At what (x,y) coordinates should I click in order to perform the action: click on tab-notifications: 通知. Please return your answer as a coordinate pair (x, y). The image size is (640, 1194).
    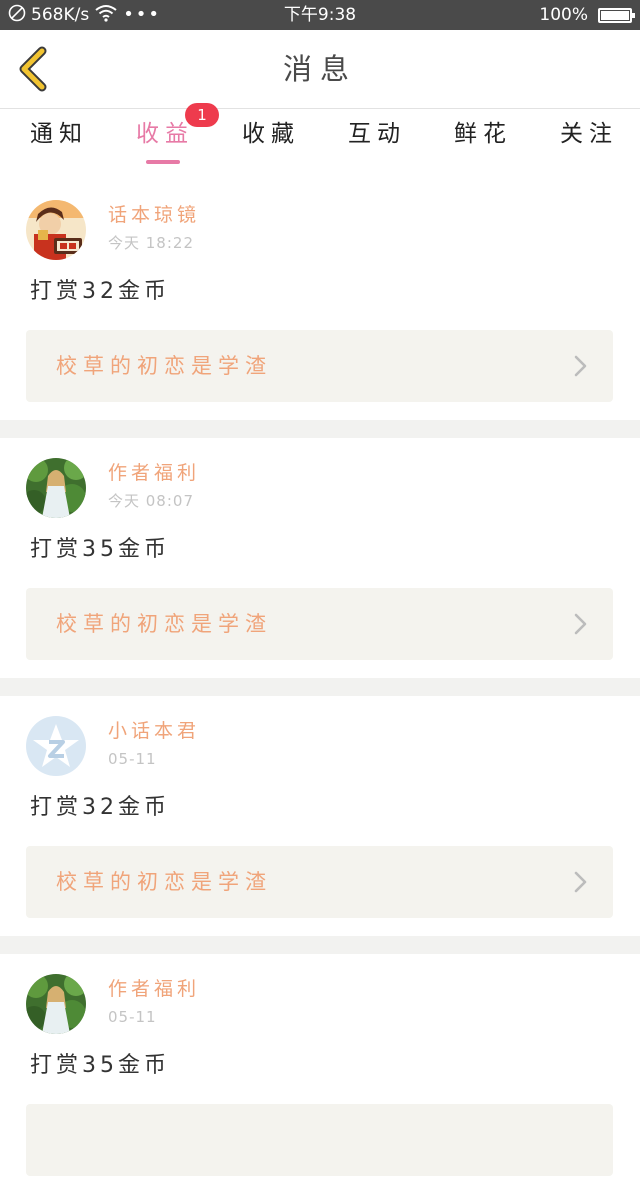
    Looking at the image, I should click on (56, 139).